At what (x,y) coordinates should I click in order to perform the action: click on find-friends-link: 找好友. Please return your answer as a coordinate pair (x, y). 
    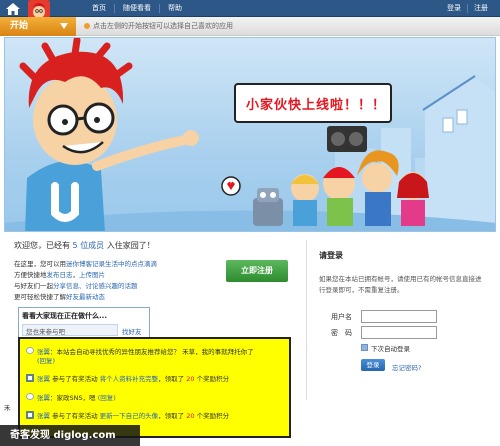
    Looking at the image, I should click on (132, 331).